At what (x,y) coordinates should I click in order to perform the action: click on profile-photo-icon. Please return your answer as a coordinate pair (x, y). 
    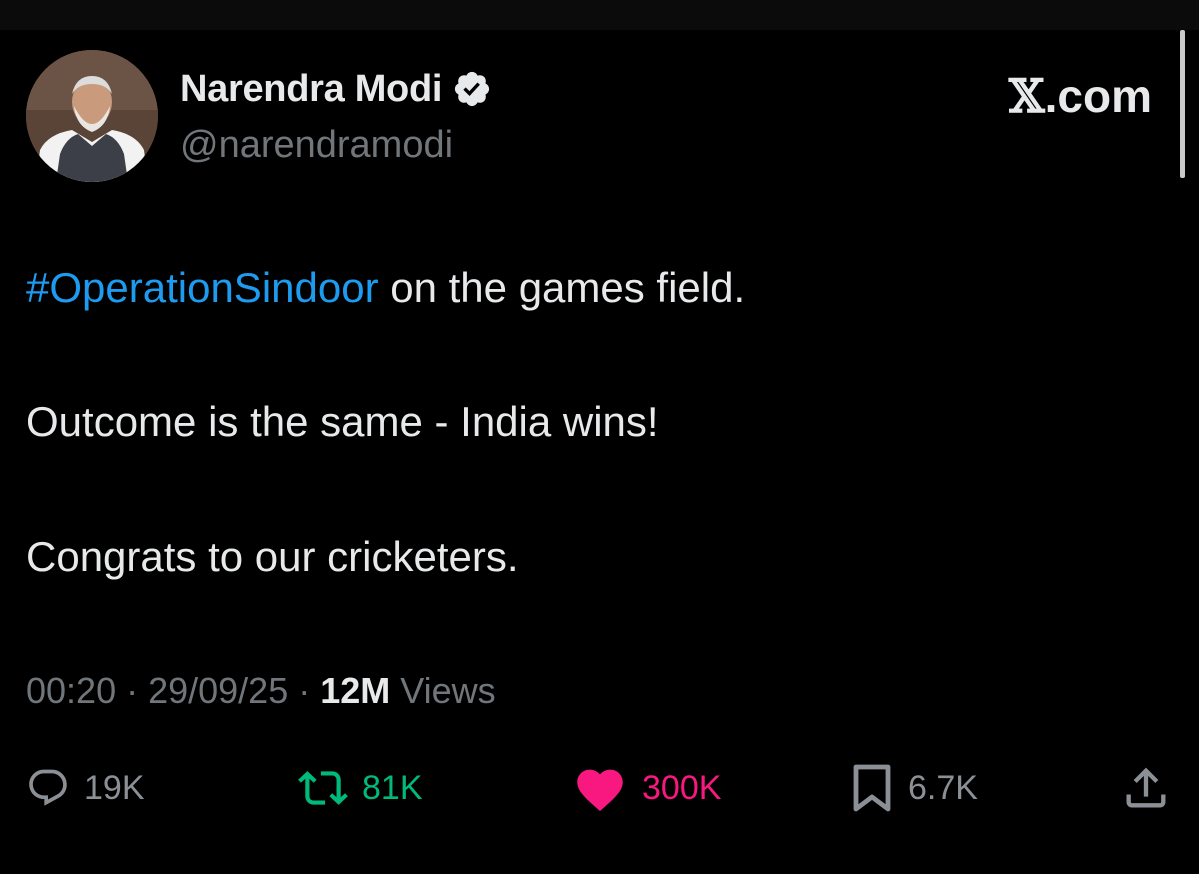
    Looking at the image, I should click on (92, 116).